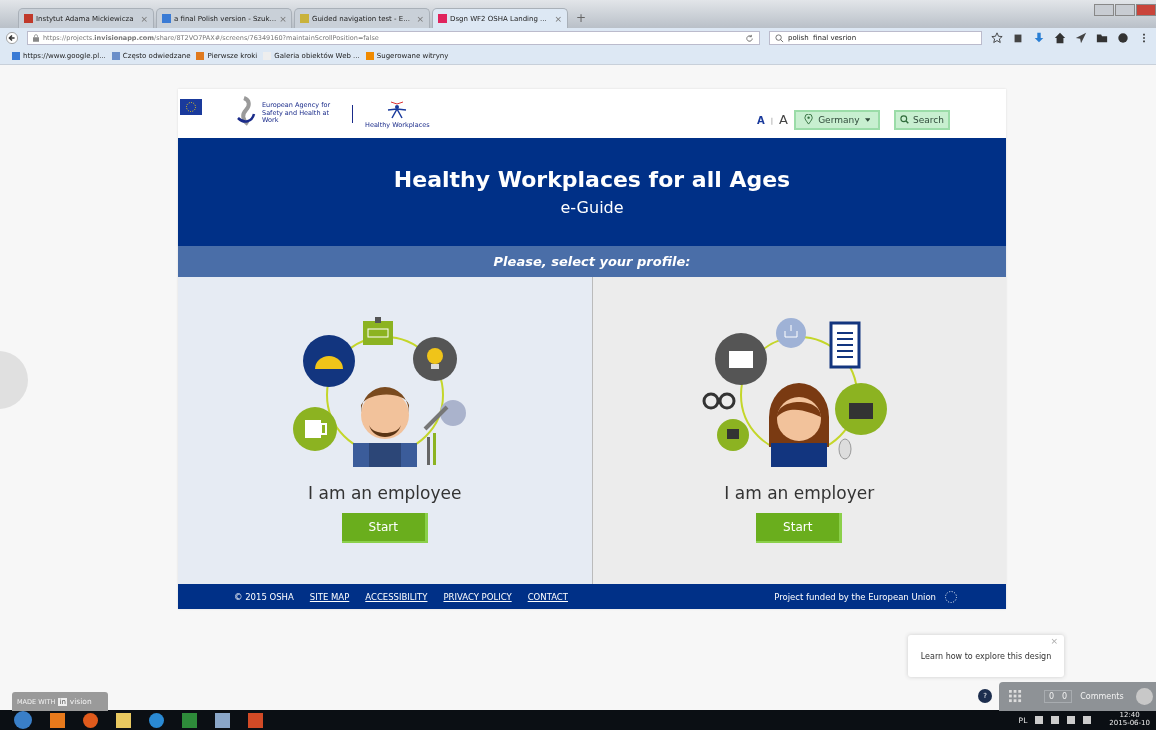 The width and height of the screenshot is (1156, 730). Describe the element at coordinates (855, 596) in the screenshot. I see `funding-text: Project funded by the European Union` at that location.